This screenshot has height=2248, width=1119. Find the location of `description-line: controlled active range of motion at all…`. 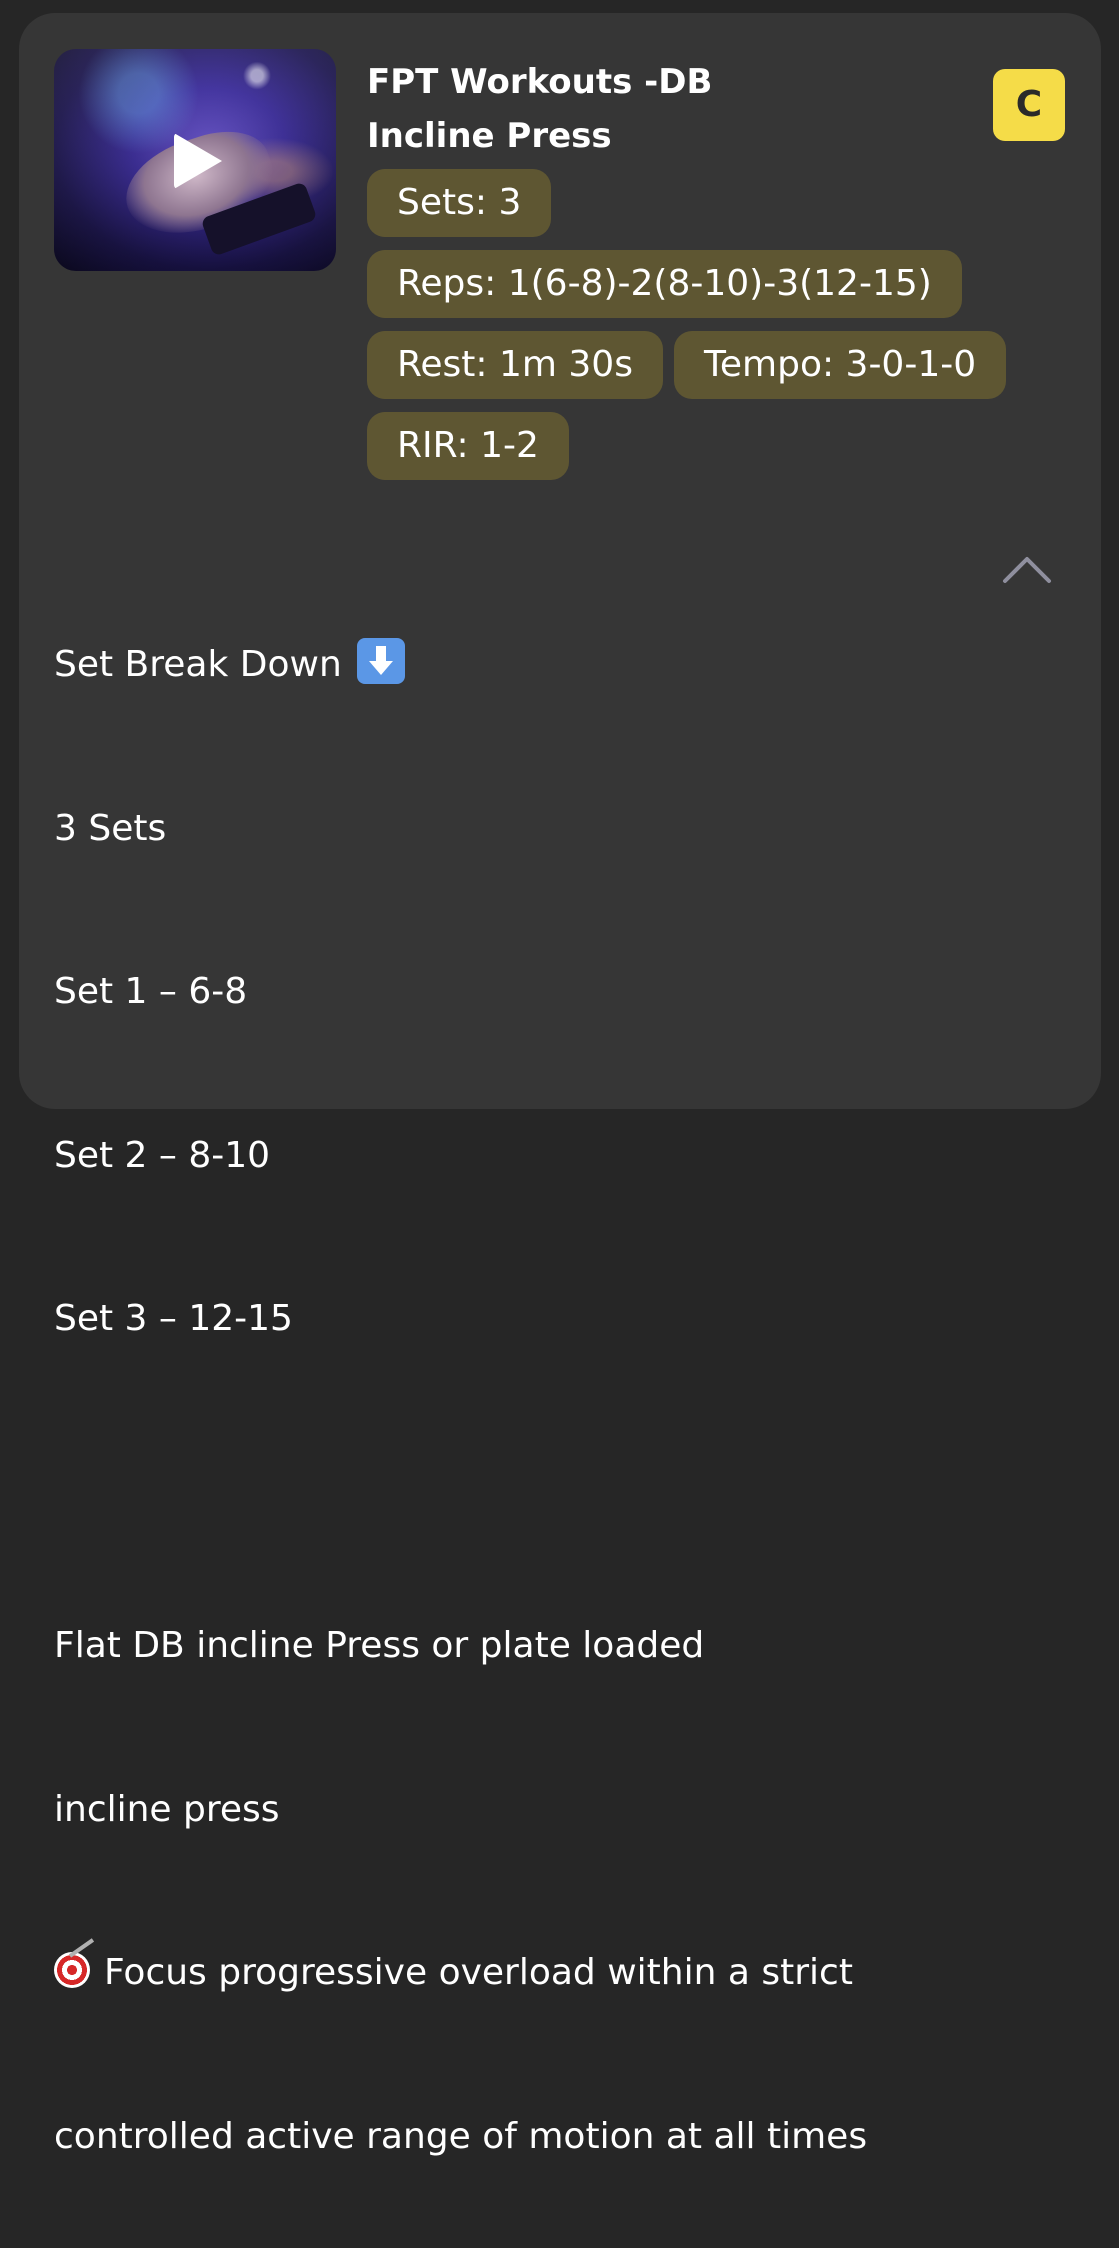

description-line: controlled active range of motion at all… is located at coordinates (461, 2136).